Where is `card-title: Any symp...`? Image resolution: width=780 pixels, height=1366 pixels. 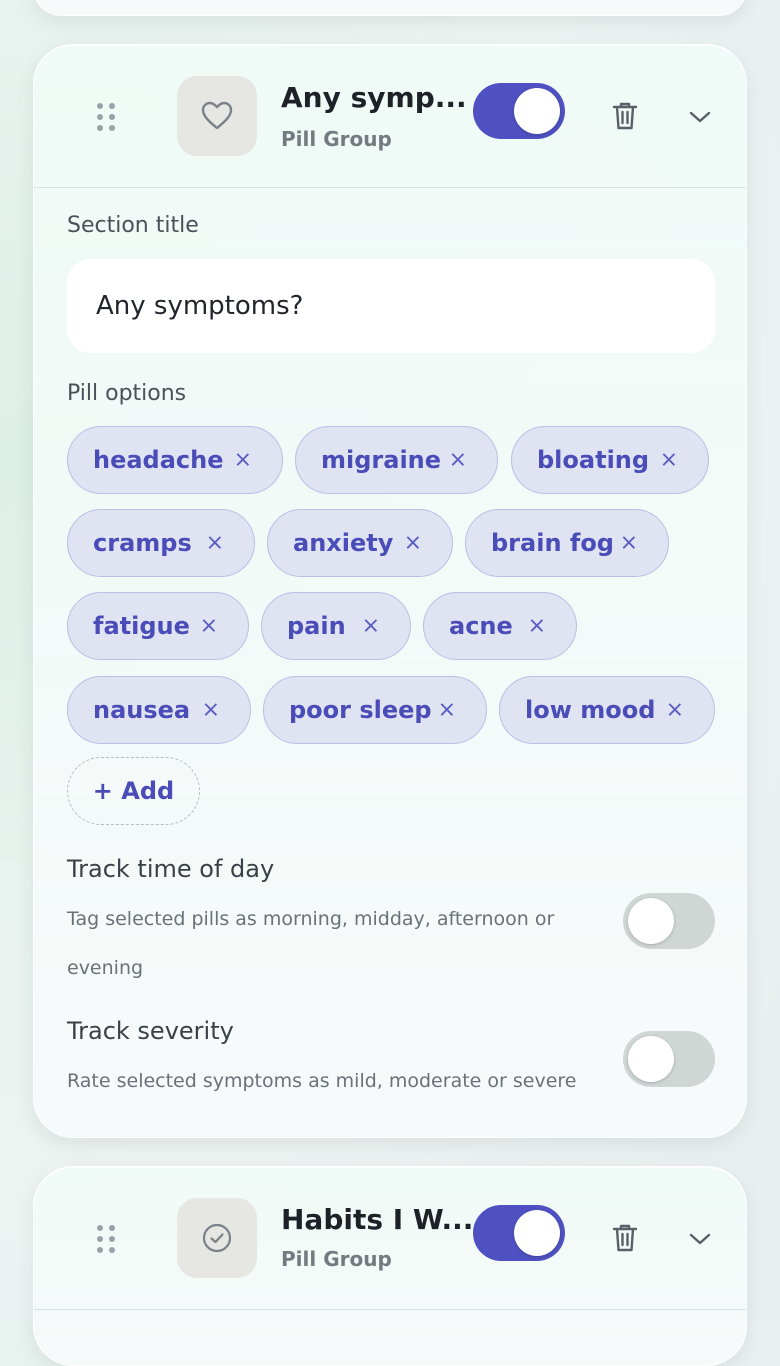 card-title: Any symp... is located at coordinates (374, 97).